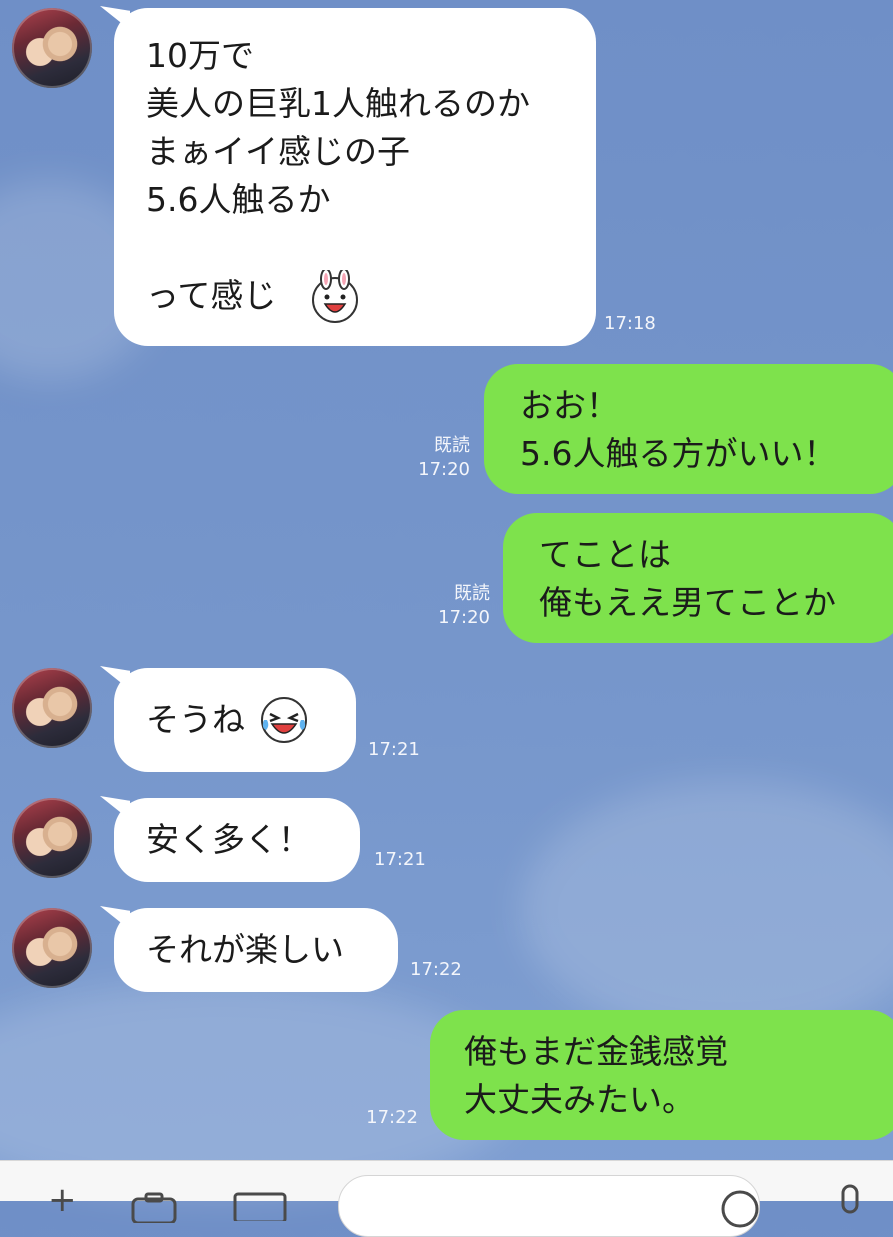 This screenshot has height=1237, width=893. What do you see at coordinates (596, 1075) in the screenshot?
I see `message-text: 俺もまだ金銭感覚 大丈夫みたい。` at bounding box center [596, 1075].